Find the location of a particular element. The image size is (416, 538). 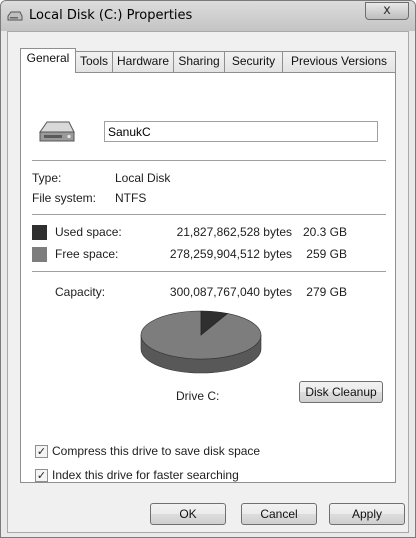

capacity-gb: 279 GB is located at coordinates (326, 292).